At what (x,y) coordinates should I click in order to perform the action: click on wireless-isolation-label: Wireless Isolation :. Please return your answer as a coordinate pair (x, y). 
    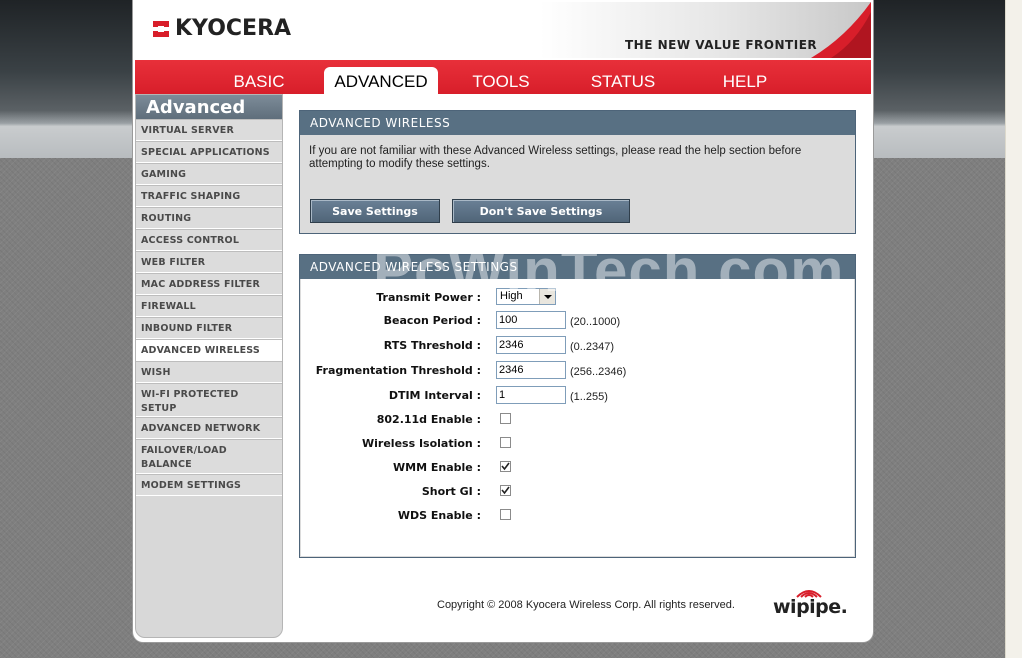
    Looking at the image, I should click on (421, 443).